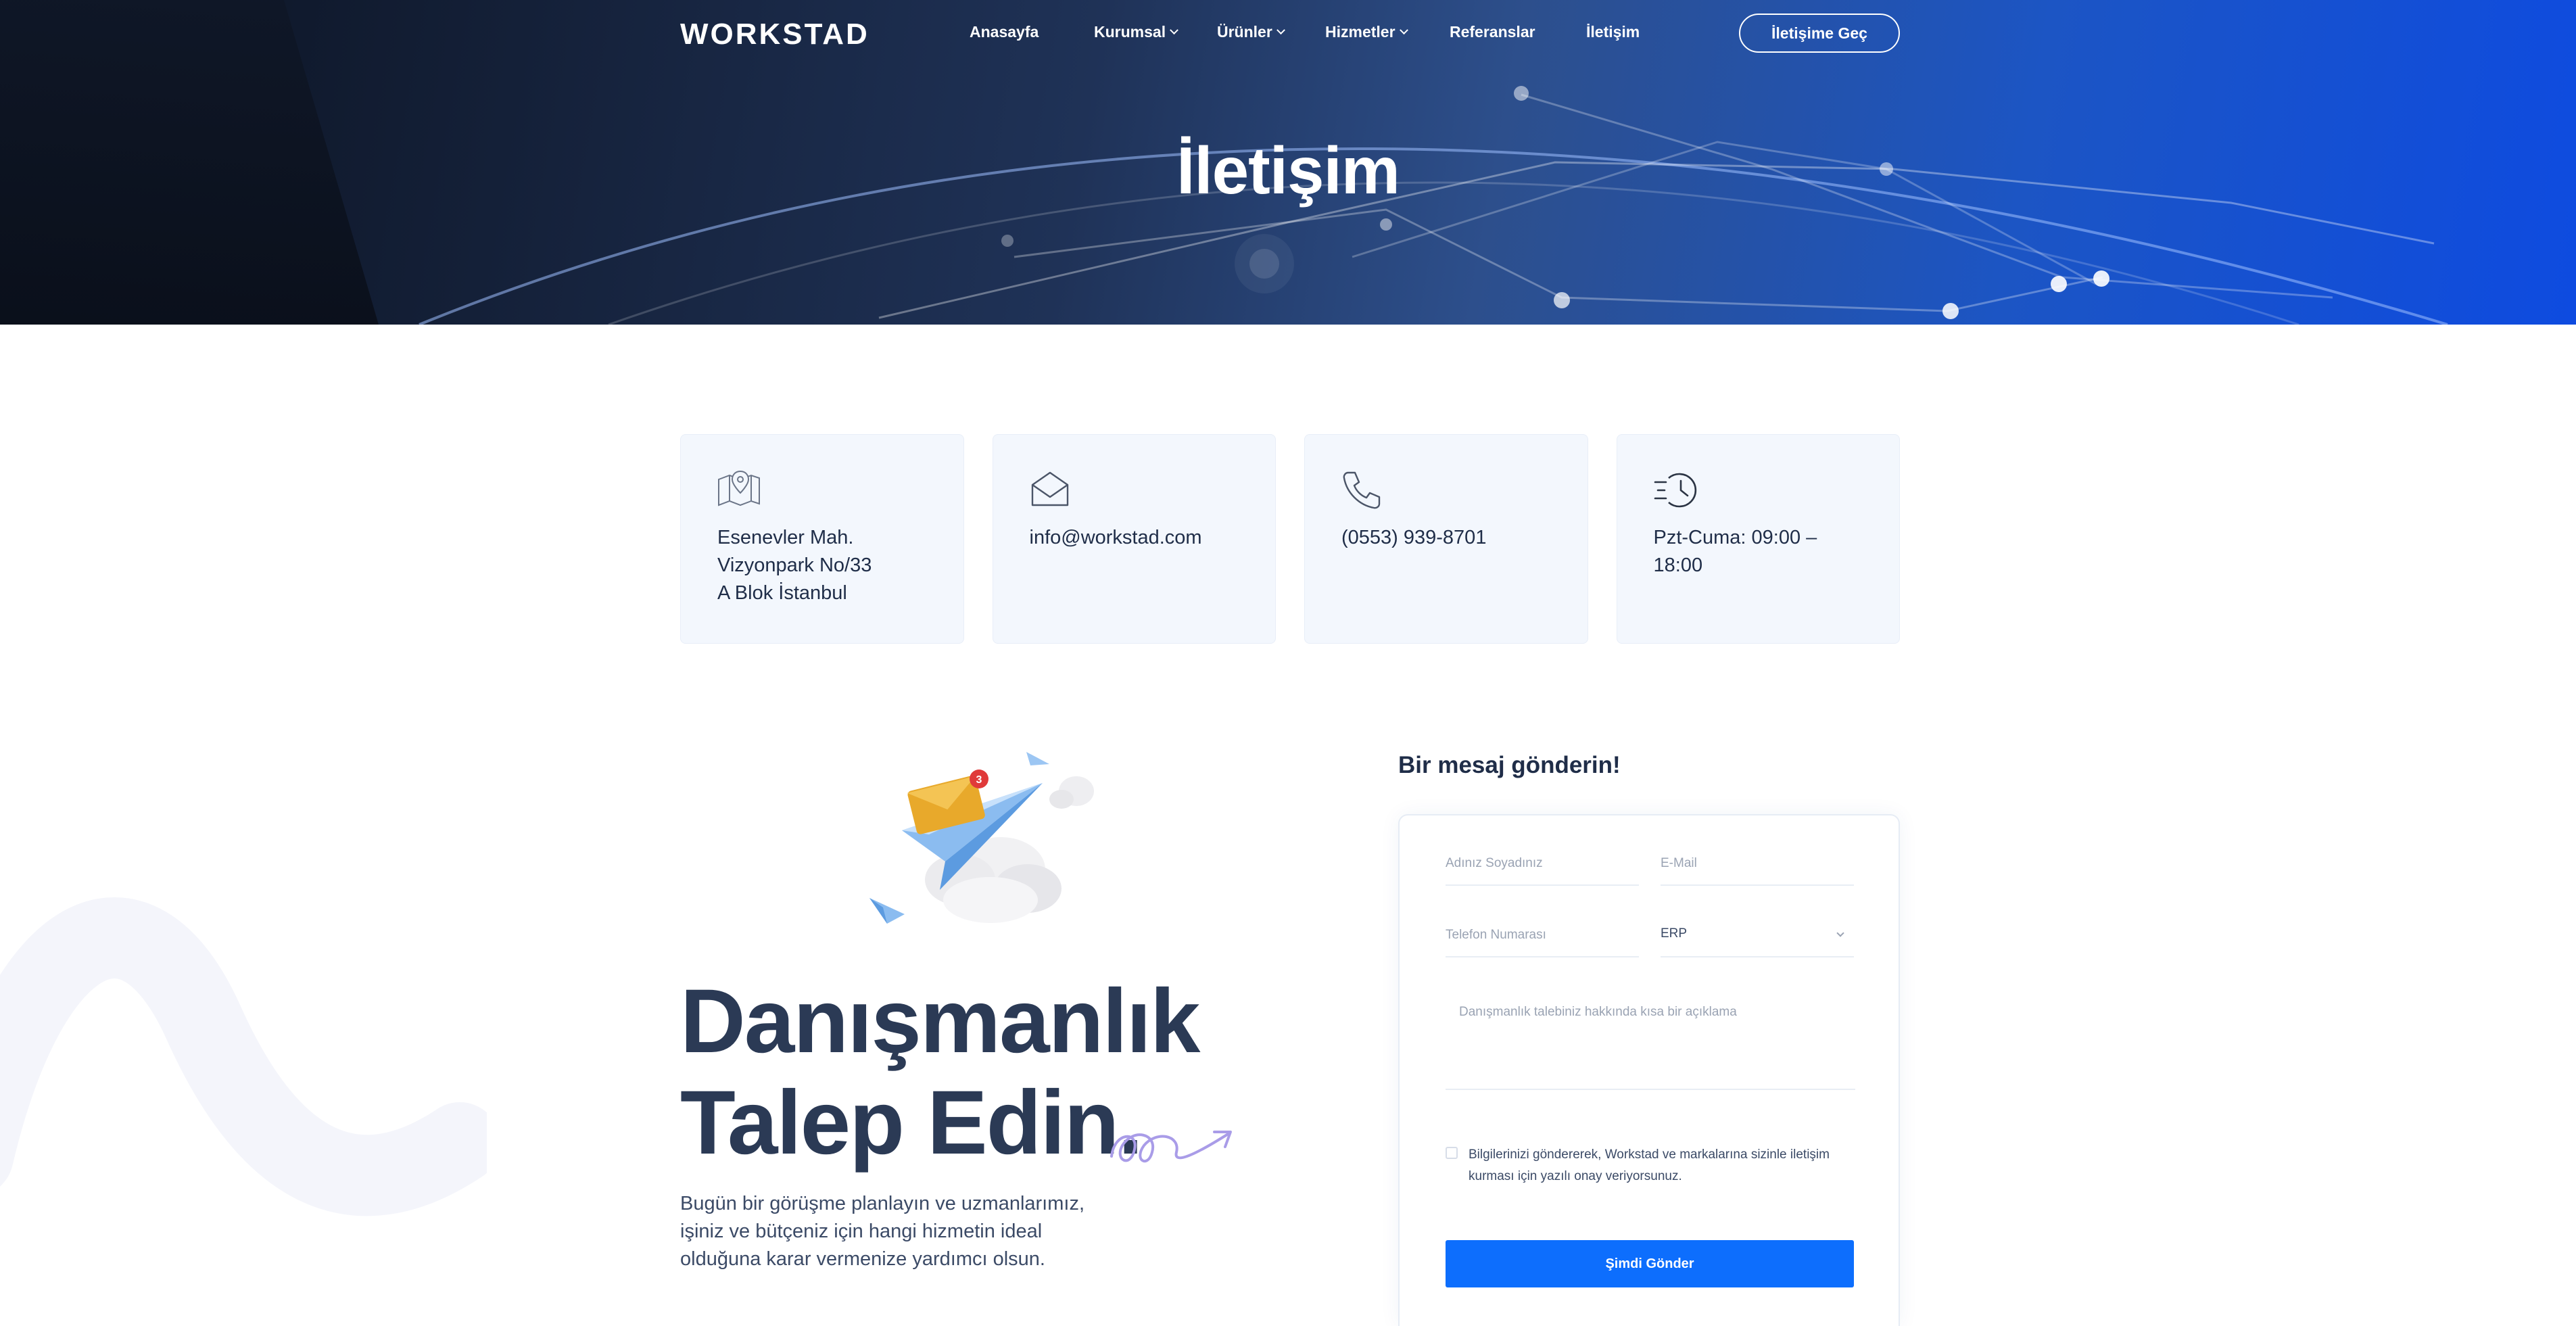  I want to click on squiggle-arrow-icon, so click(1171, 1146).